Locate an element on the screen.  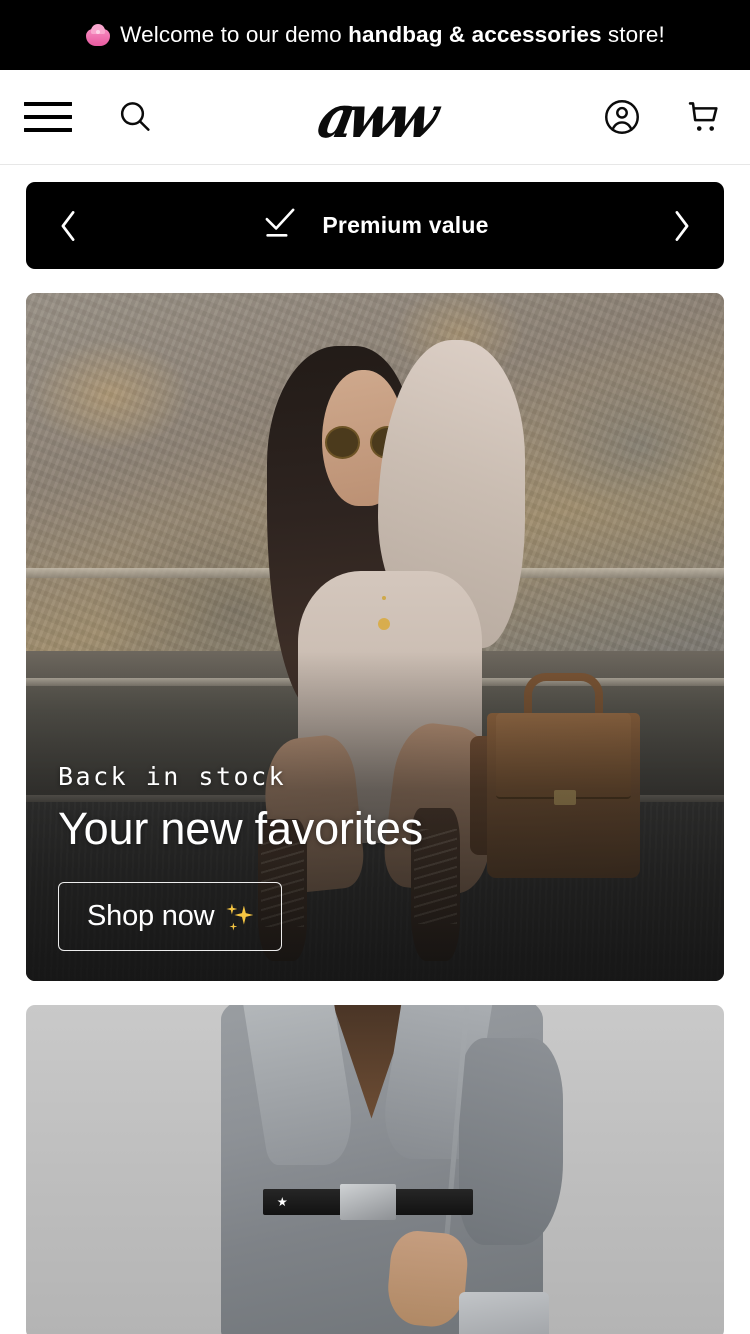
check-underline-icon is located at coordinates (280, 225).